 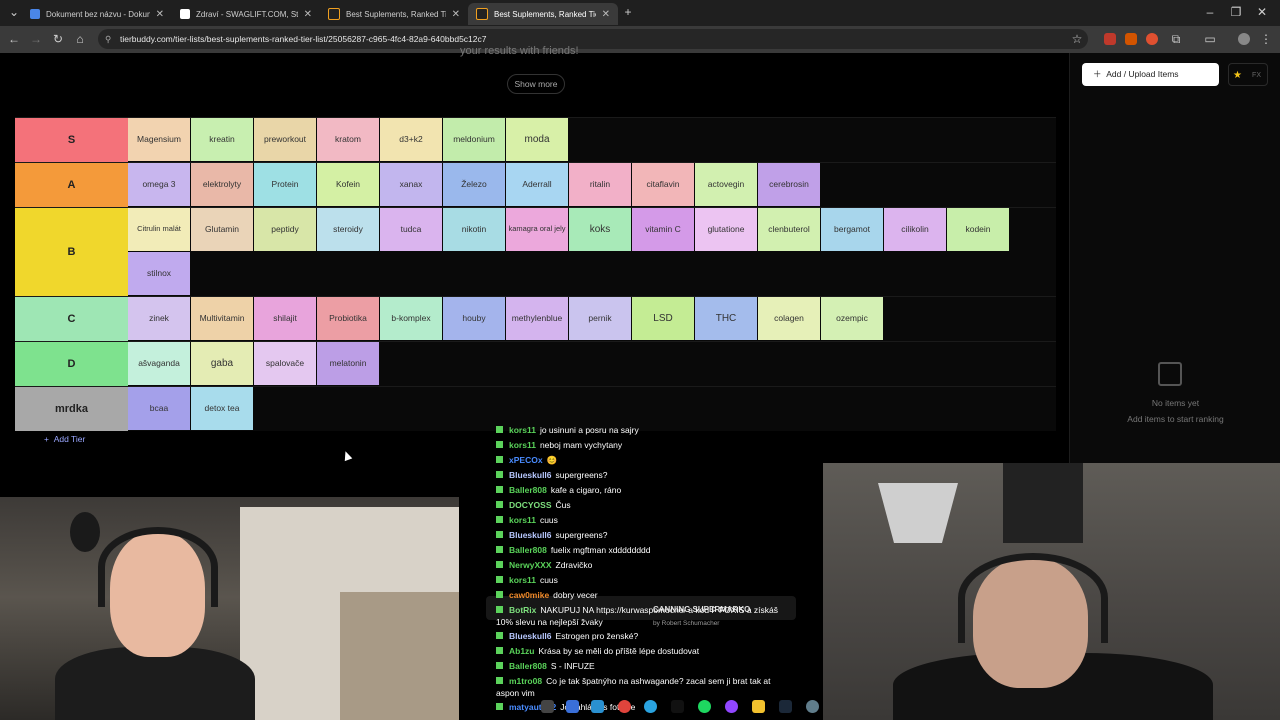 I want to click on tier-item: gaba, so click(x=222, y=363).